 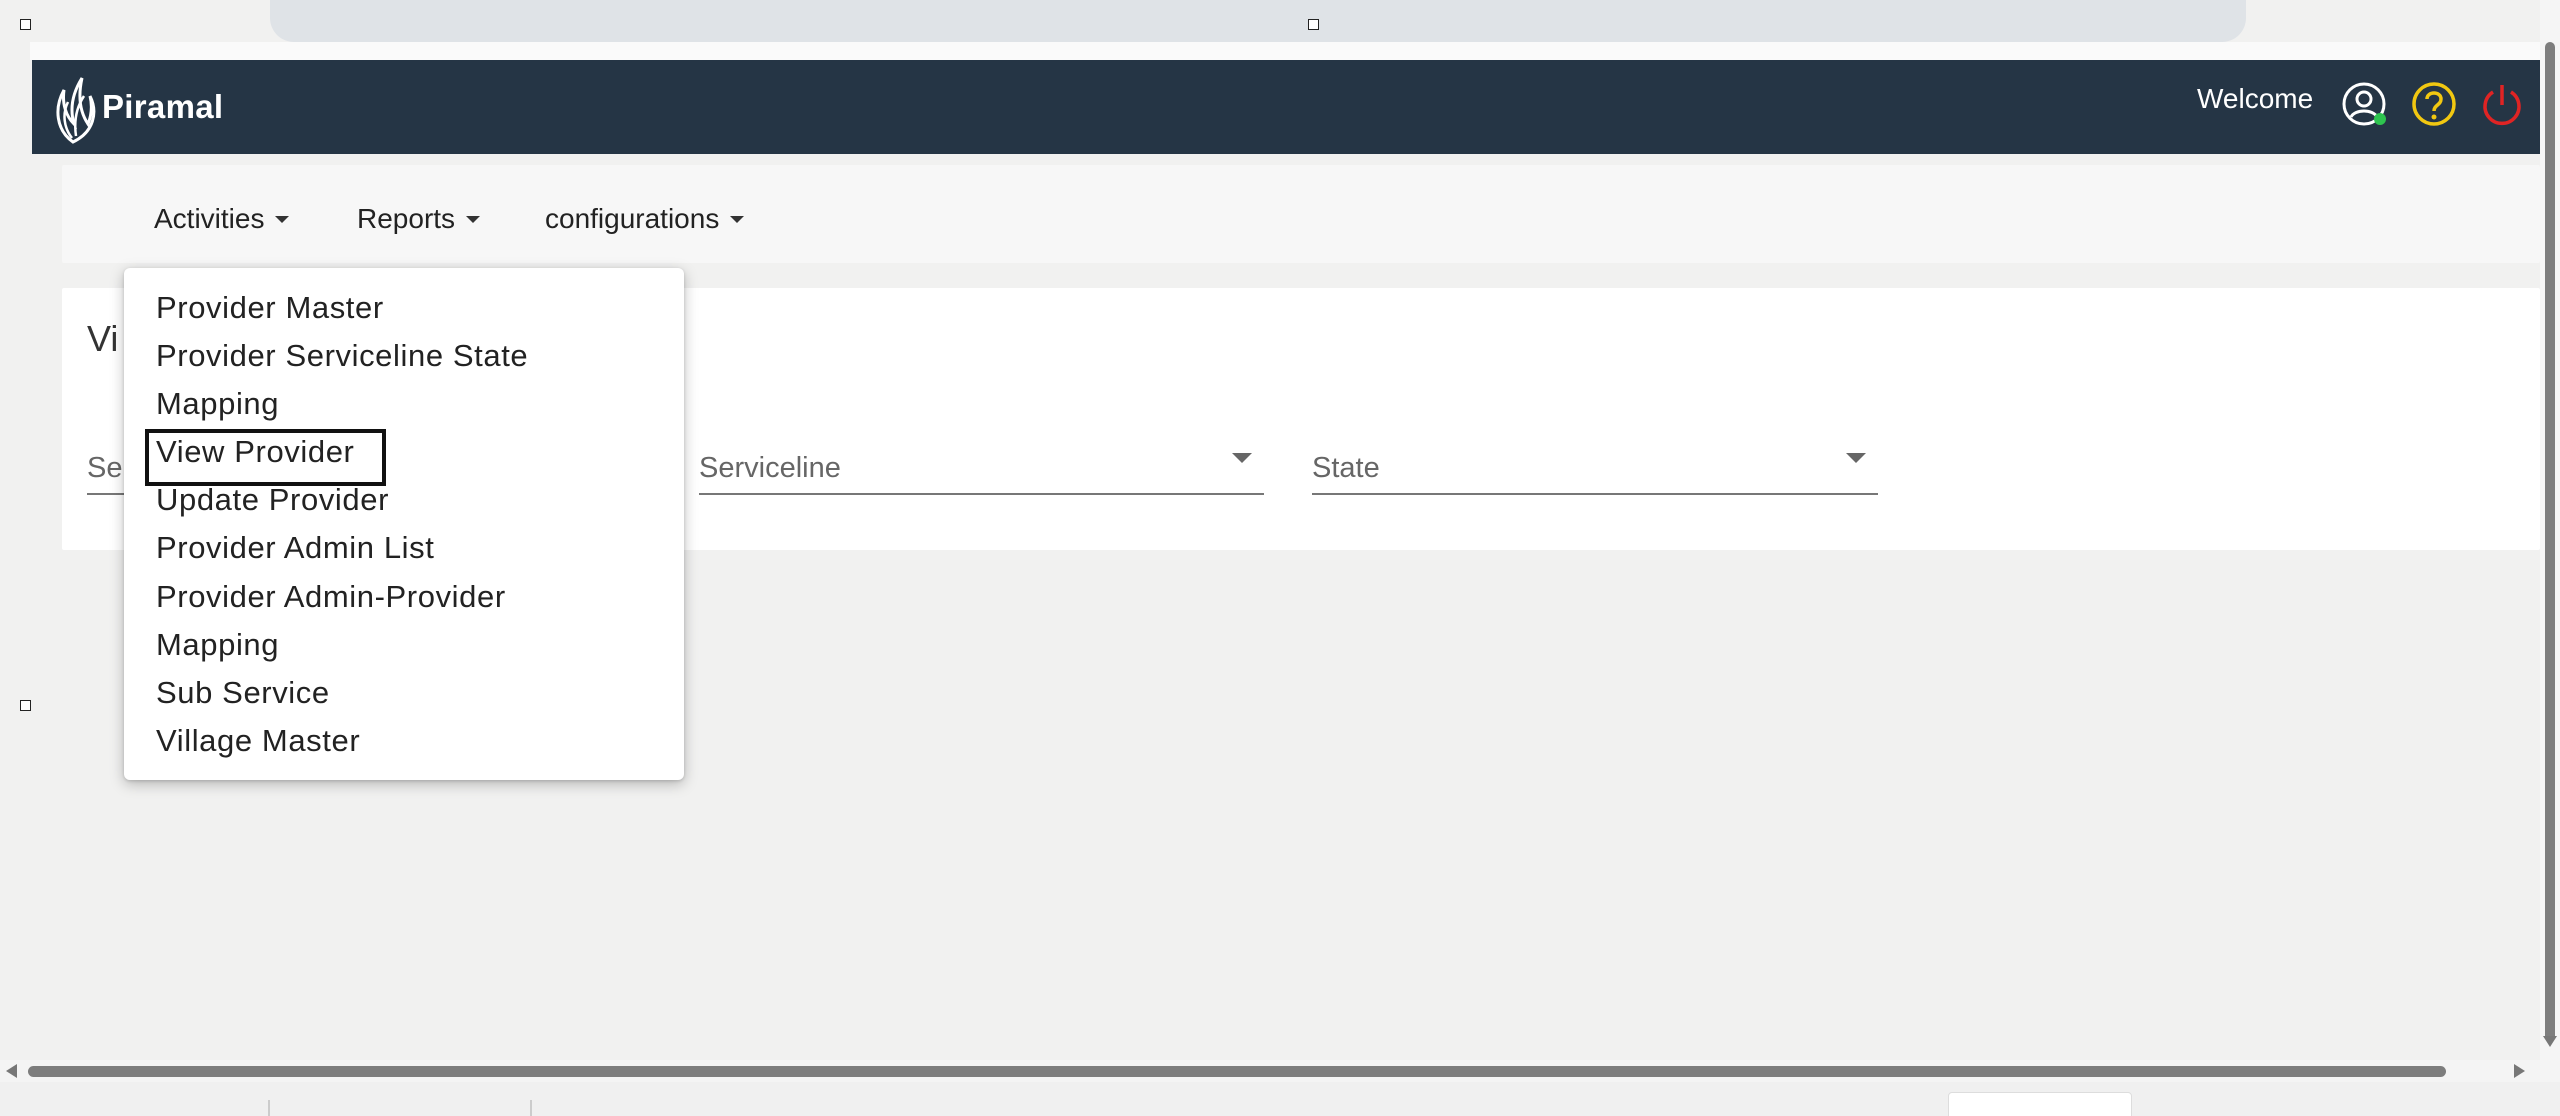 What do you see at coordinates (1280, 1099) in the screenshot?
I see `status-bar` at bounding box center [1280, 1099].